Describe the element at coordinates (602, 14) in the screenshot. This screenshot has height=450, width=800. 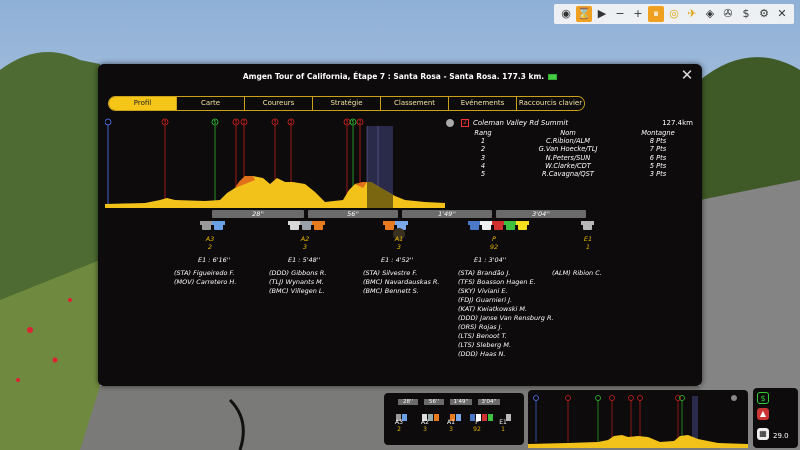
I see `play-icon: ▶` at that location.